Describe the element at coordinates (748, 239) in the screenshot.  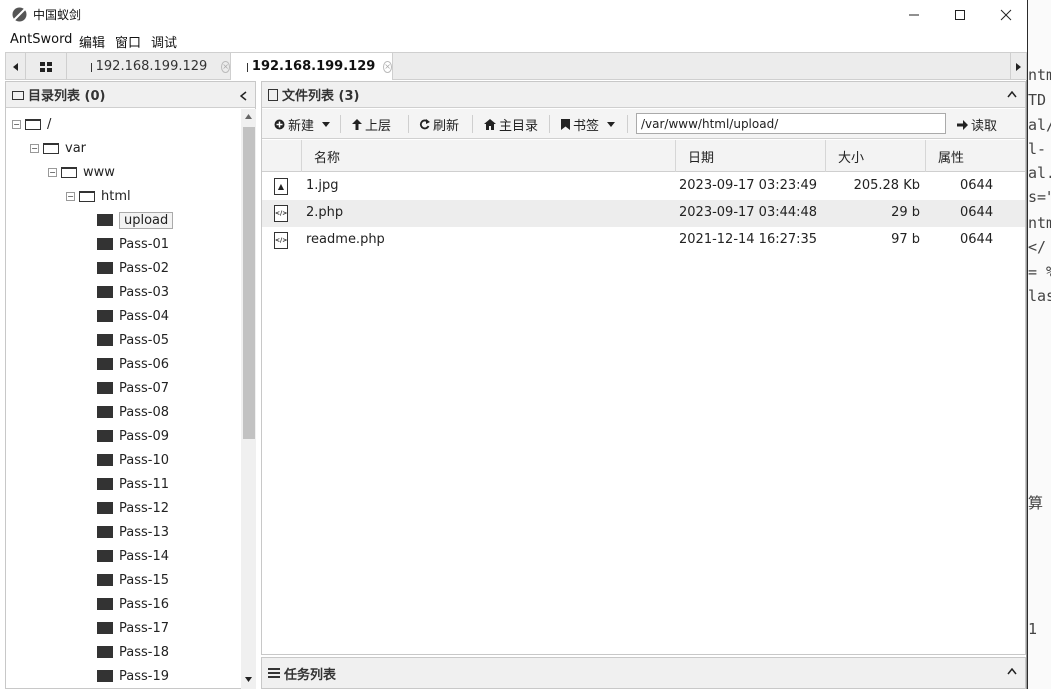
I see `file-date: 2021-12-14 16:27:35` at that location.